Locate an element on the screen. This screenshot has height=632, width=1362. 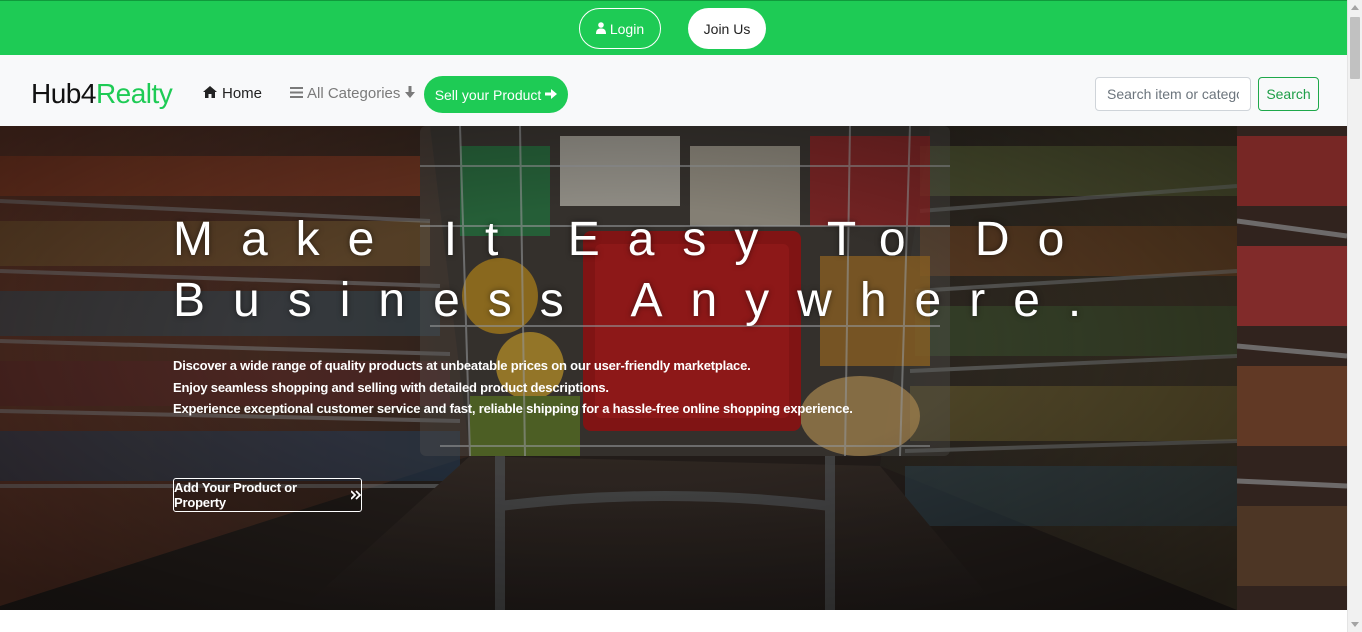
nav-home-link: Home is located at coordinates (232, 93).